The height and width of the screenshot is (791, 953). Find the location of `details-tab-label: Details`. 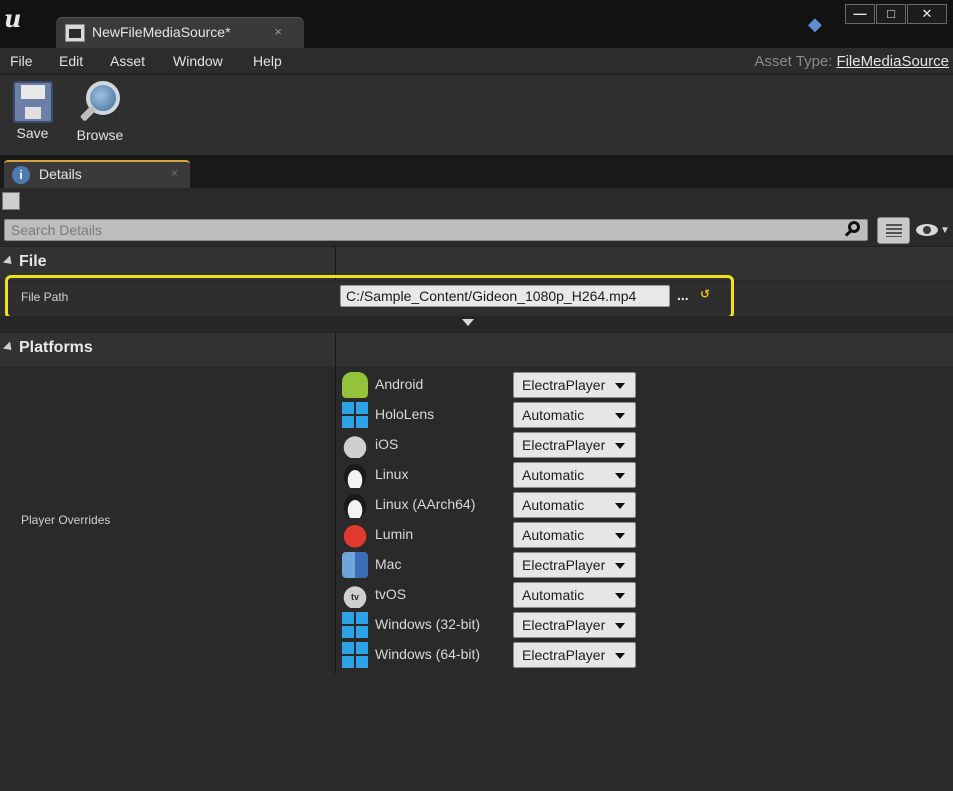

details-tab-label: Details is located at coordinates (60, 174).